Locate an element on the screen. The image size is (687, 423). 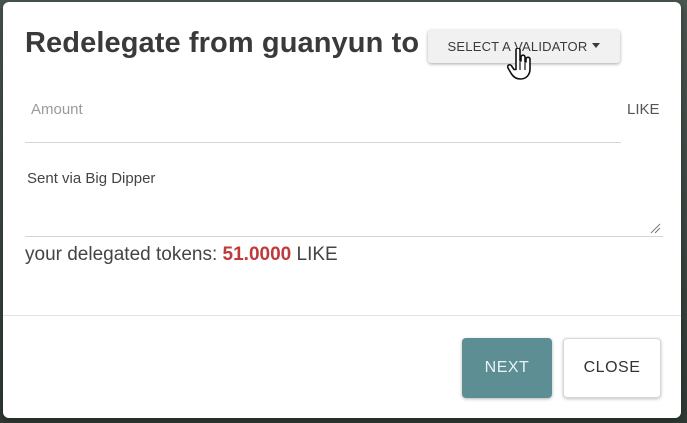
delegated-tokens-prefix: your delegated tokens: is located at coordinates (124, 254).